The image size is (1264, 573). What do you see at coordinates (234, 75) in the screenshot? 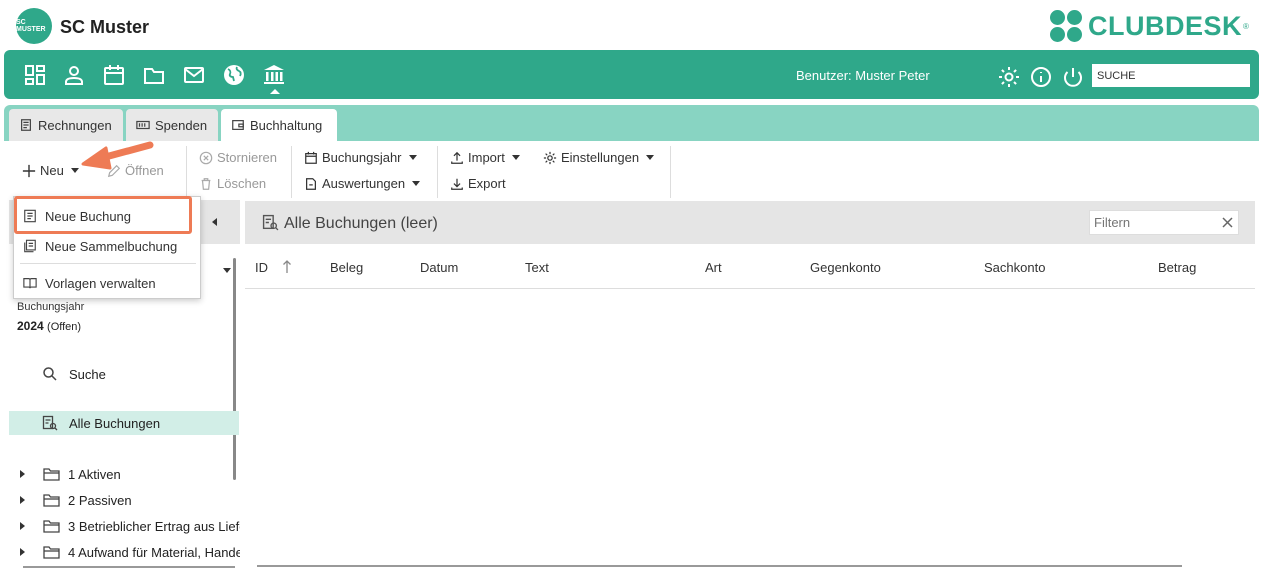
I see `globe-icon` at bounding box center [234, 75].